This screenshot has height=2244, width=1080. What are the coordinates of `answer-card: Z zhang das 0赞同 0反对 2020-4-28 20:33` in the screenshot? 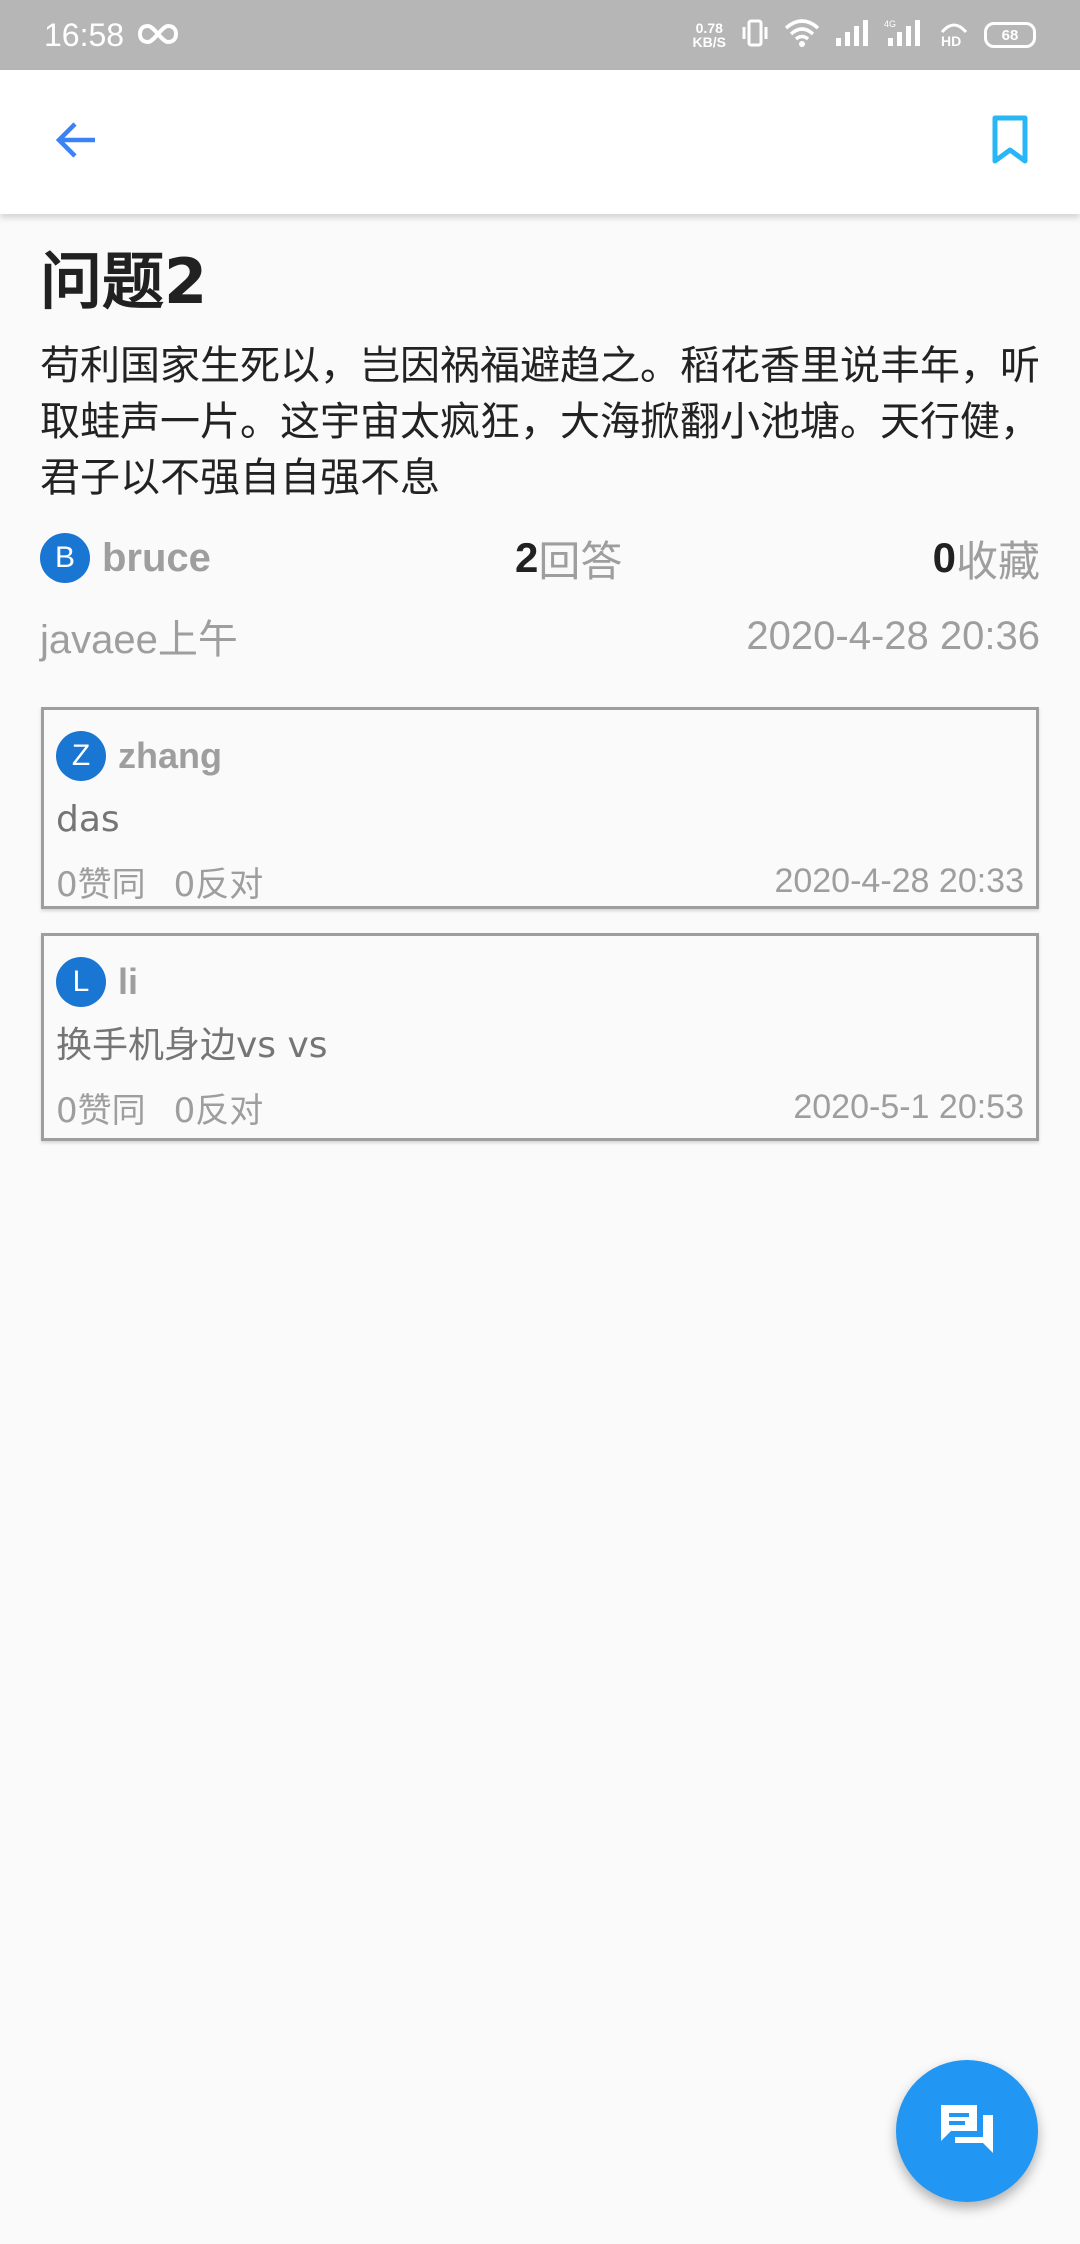 It's located at (540, 808).